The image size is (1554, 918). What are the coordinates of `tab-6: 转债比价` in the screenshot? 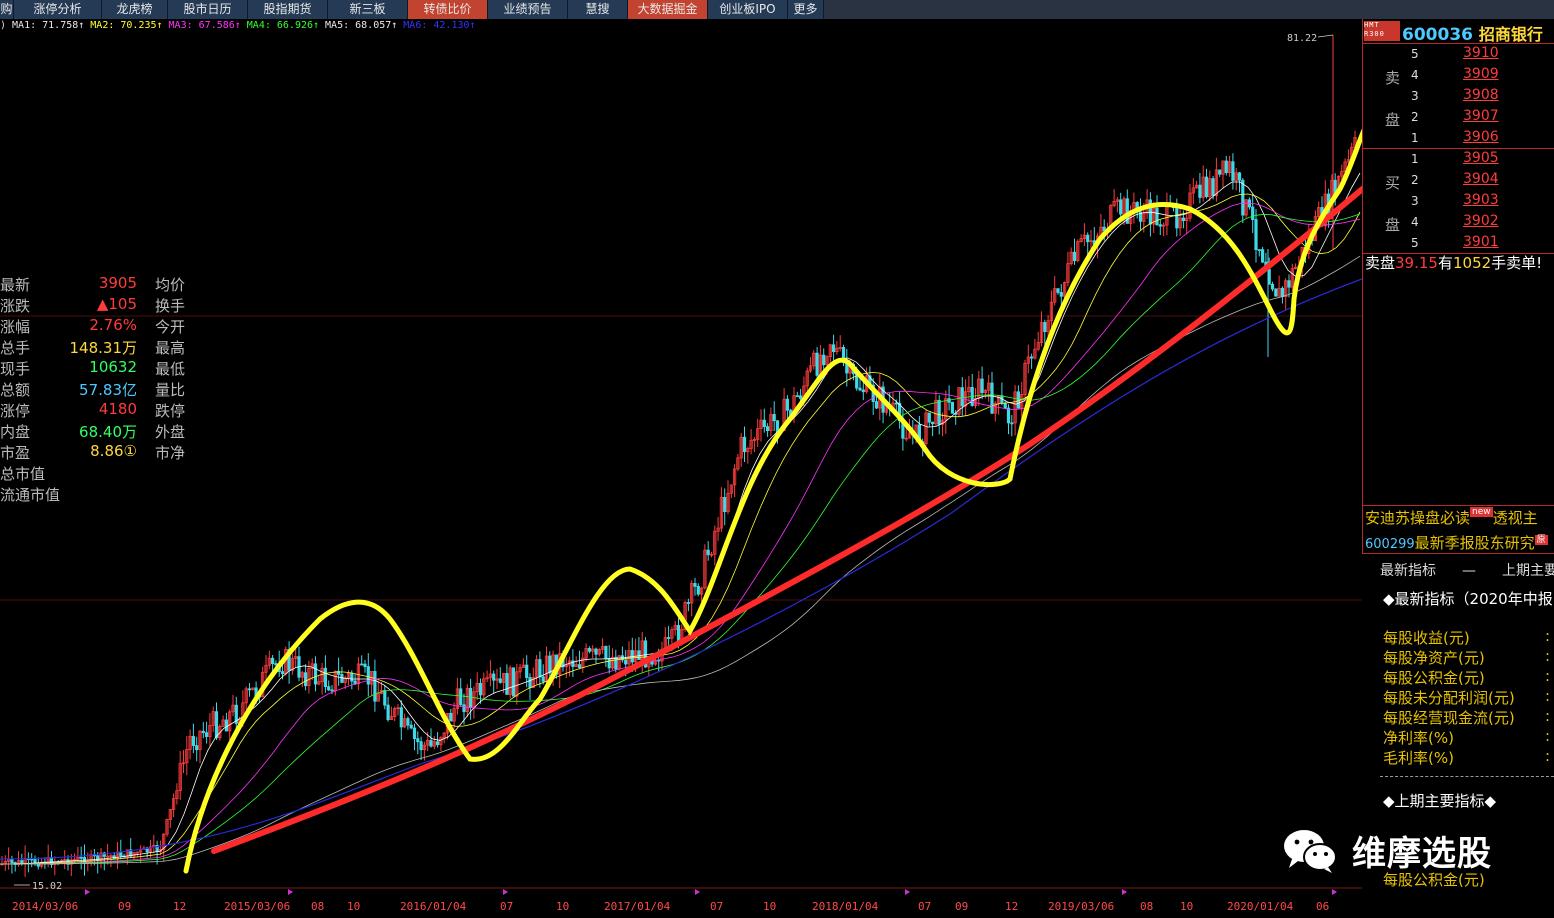 It's located at (448, 9).